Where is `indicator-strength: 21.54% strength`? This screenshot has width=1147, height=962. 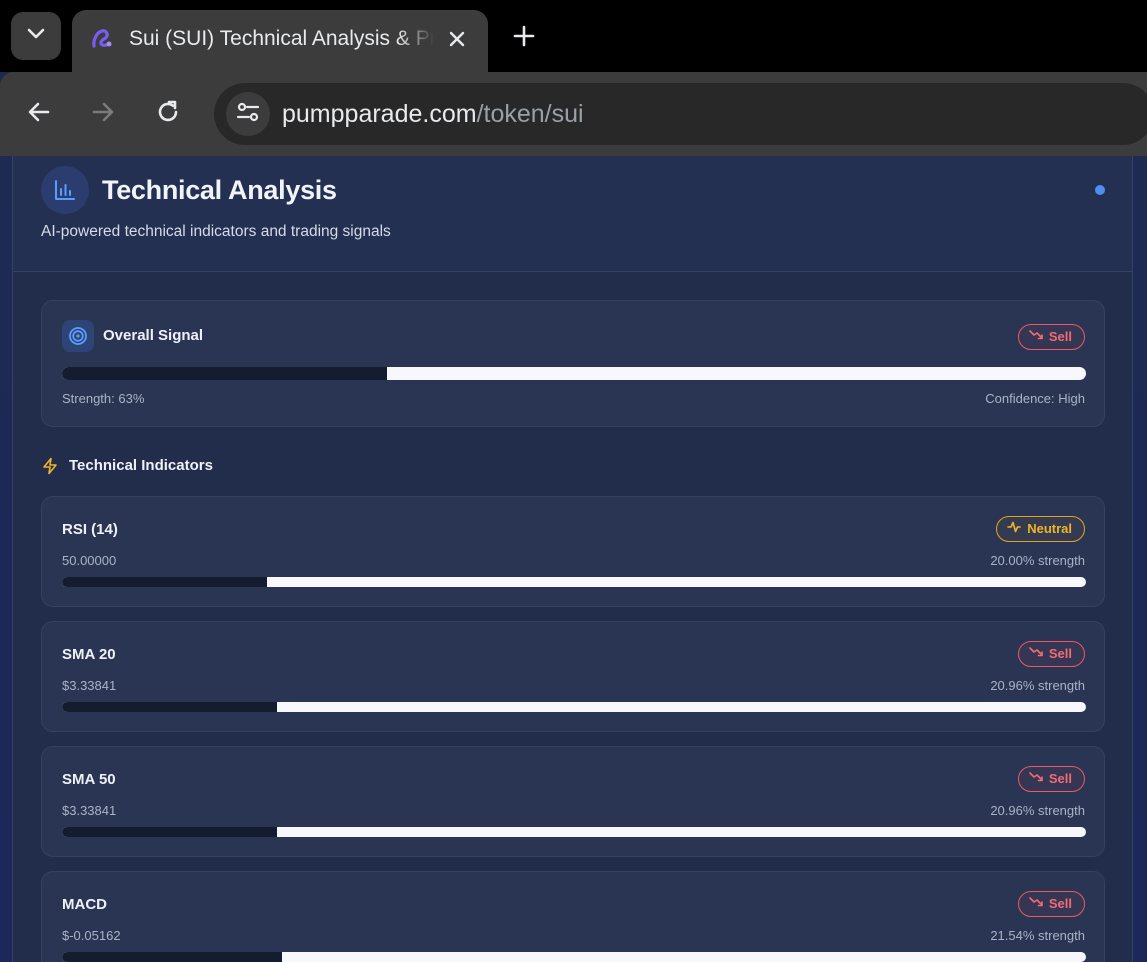
indicator-strength: 21.54% strength is located at coordinates (1037, 935).